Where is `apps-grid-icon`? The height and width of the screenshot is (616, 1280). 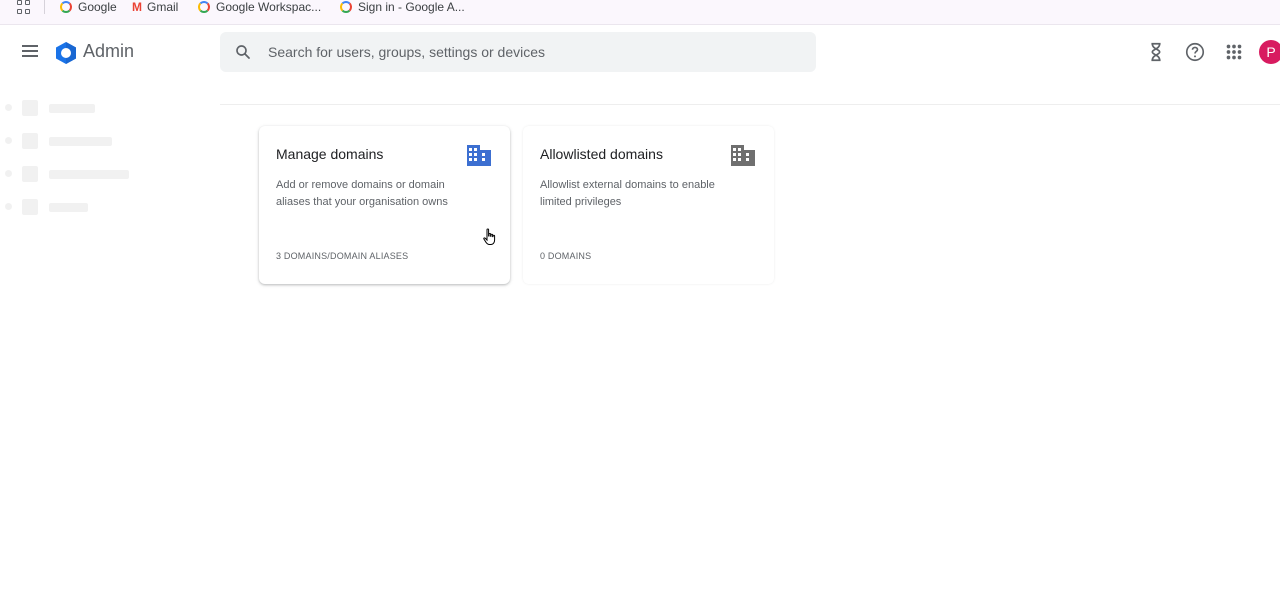 apps-grid-icon is located at coordinates (24, 7).